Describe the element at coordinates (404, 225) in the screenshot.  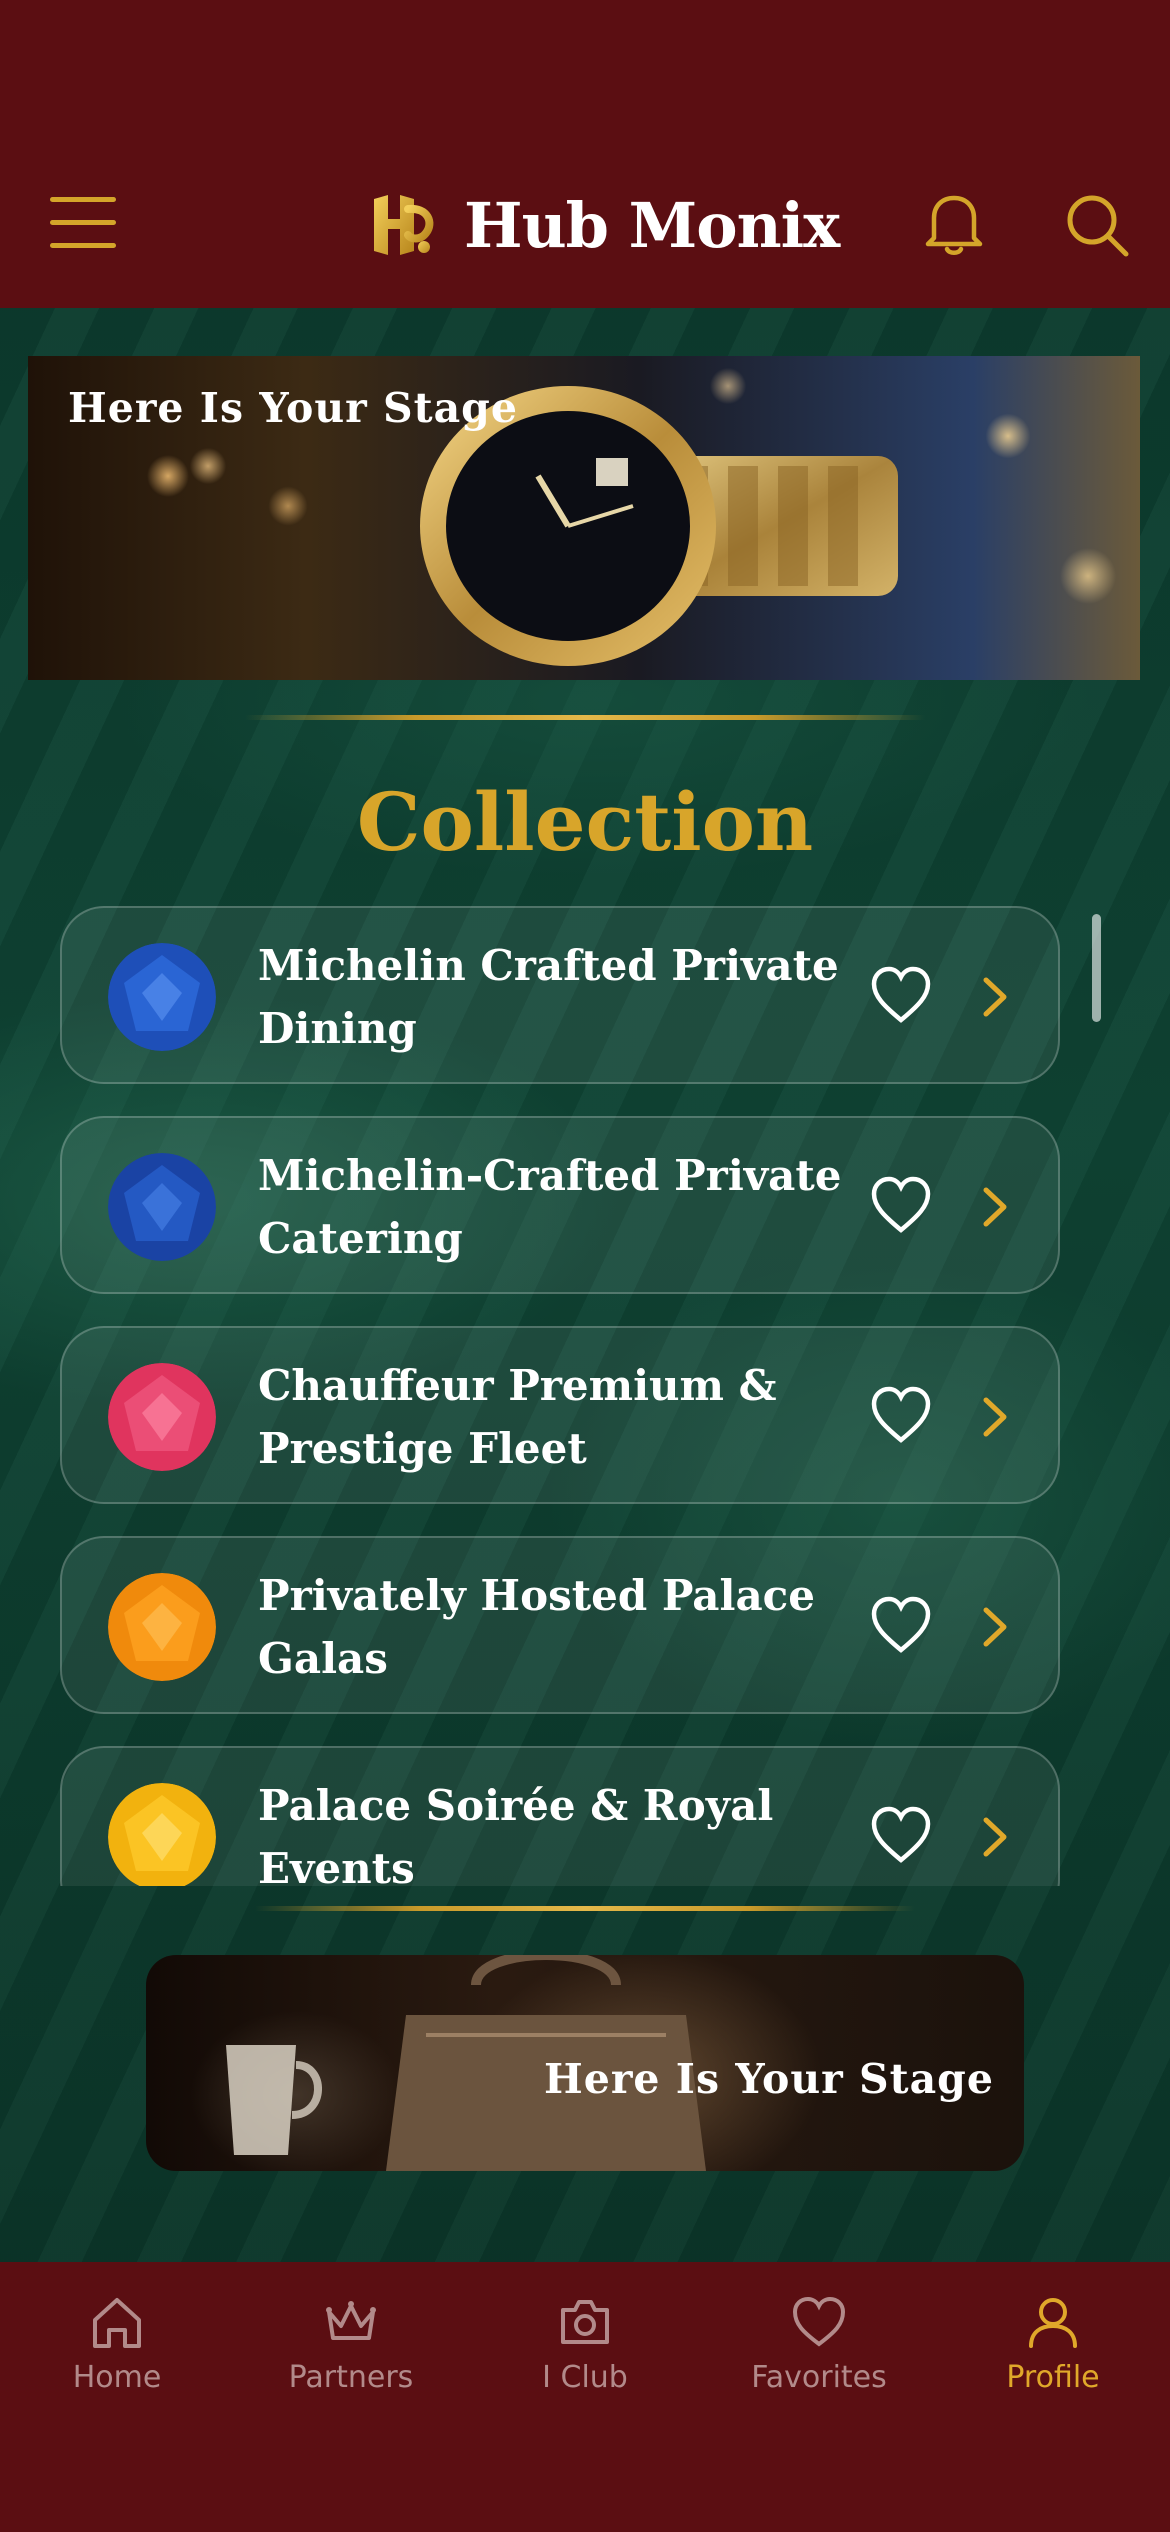
I see `logo-mark-icon` at that location.